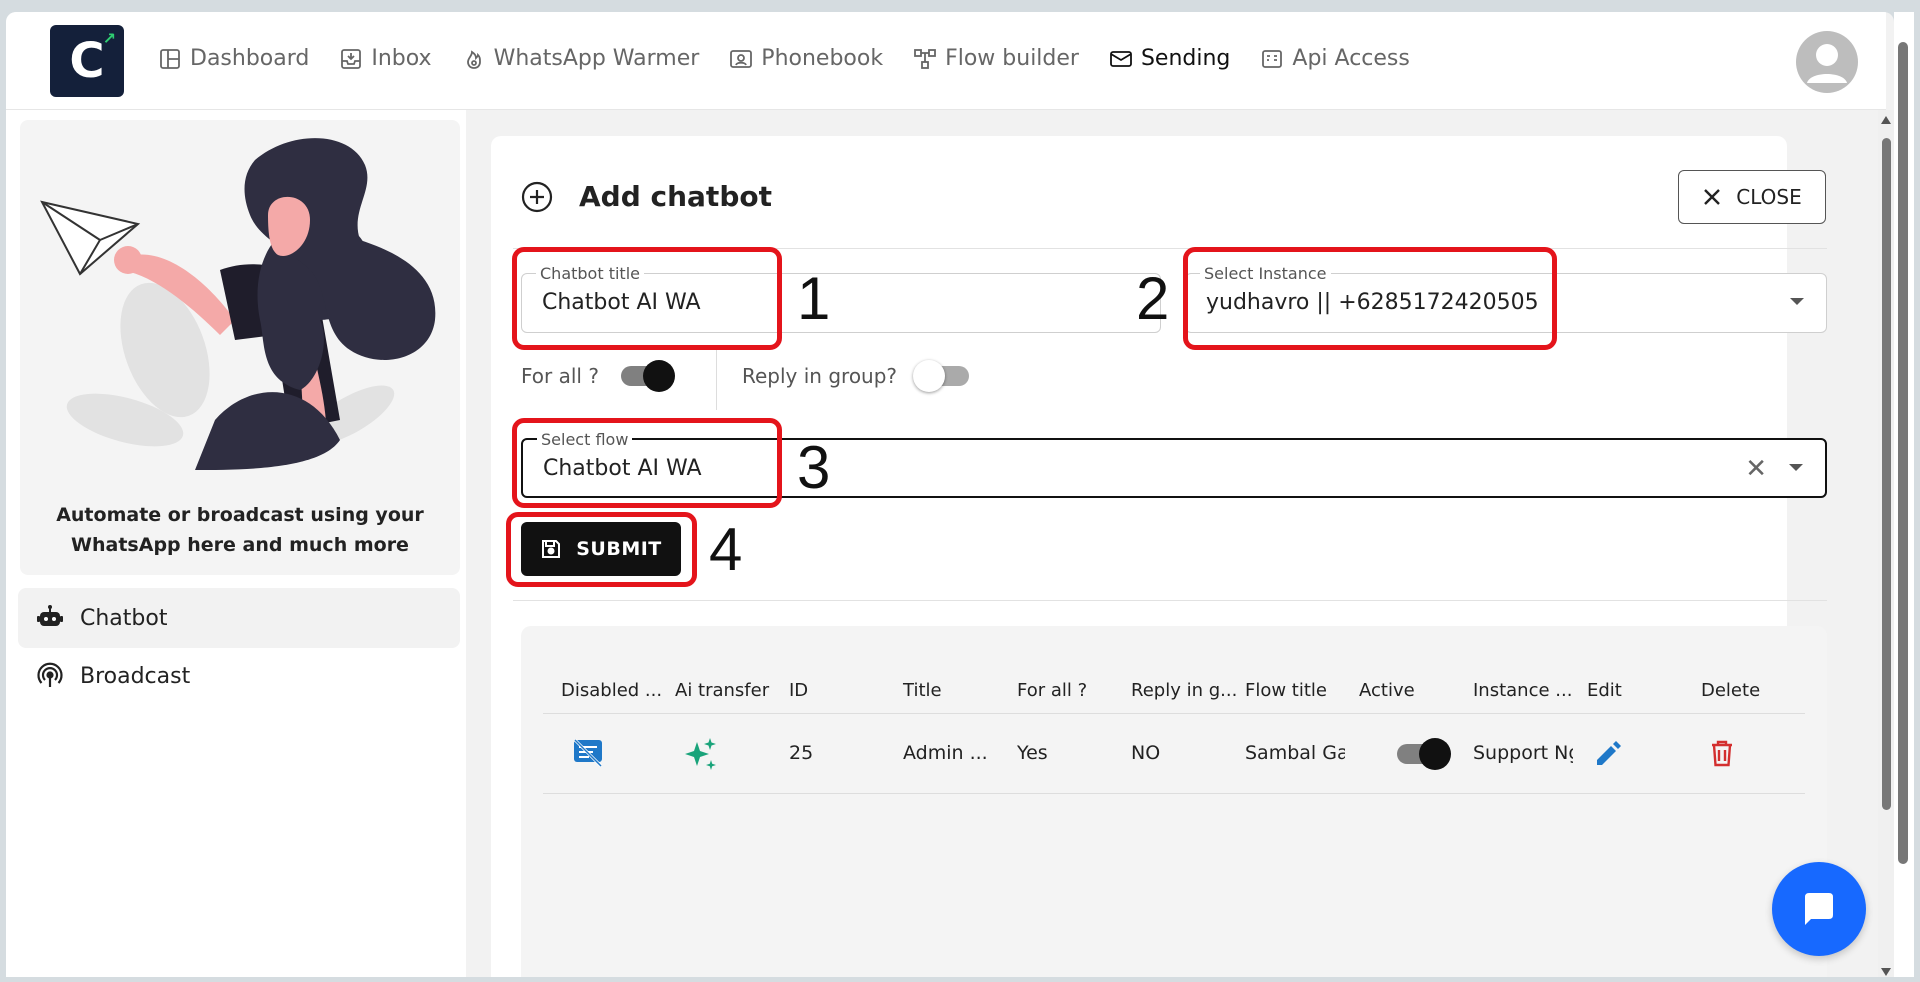  I want to click on clear-icon: ✕, so click(1756, 469).